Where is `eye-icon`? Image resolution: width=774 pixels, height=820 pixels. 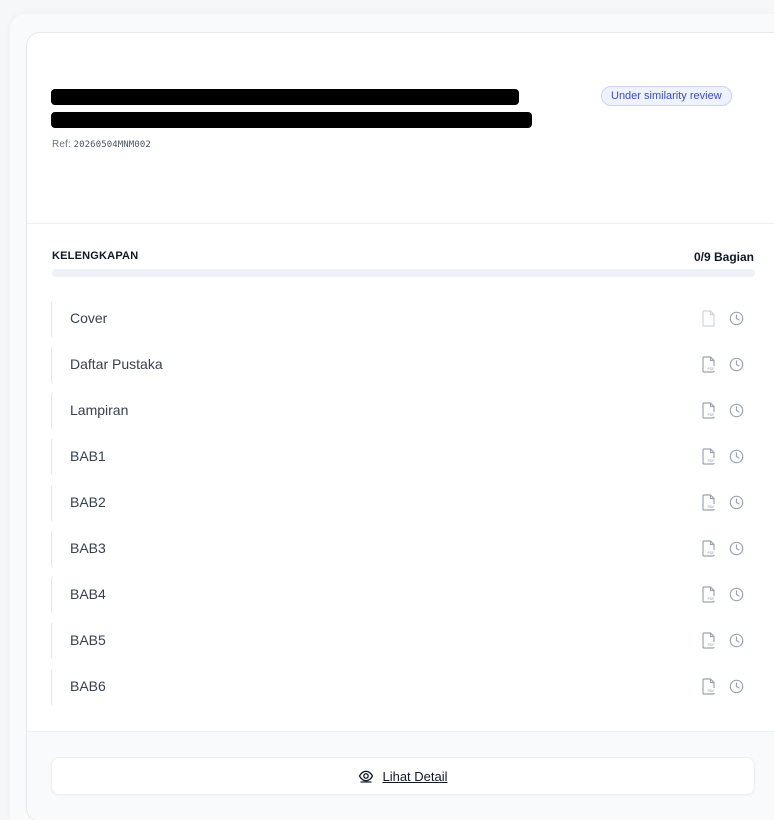
eye-icon is located at coordinates (366, 776).